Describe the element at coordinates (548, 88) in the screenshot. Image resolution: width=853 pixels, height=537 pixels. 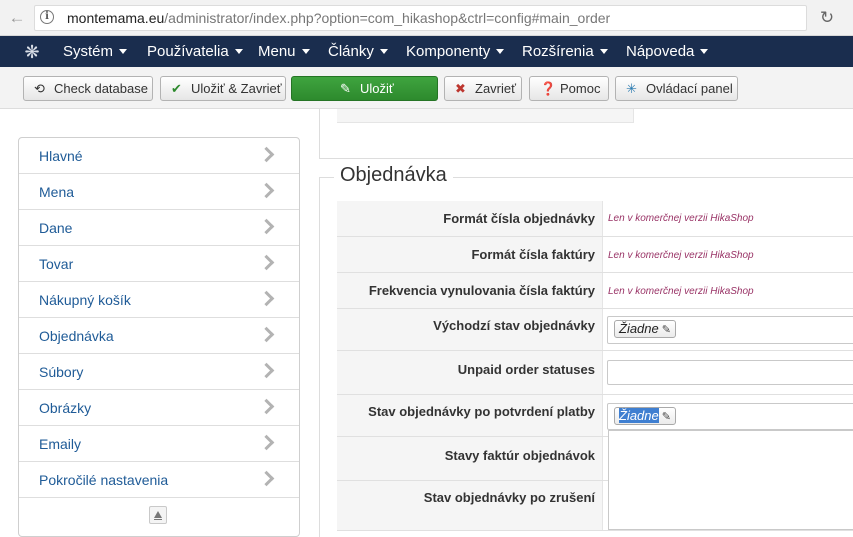
I see `question-icon: ❓` at that location.